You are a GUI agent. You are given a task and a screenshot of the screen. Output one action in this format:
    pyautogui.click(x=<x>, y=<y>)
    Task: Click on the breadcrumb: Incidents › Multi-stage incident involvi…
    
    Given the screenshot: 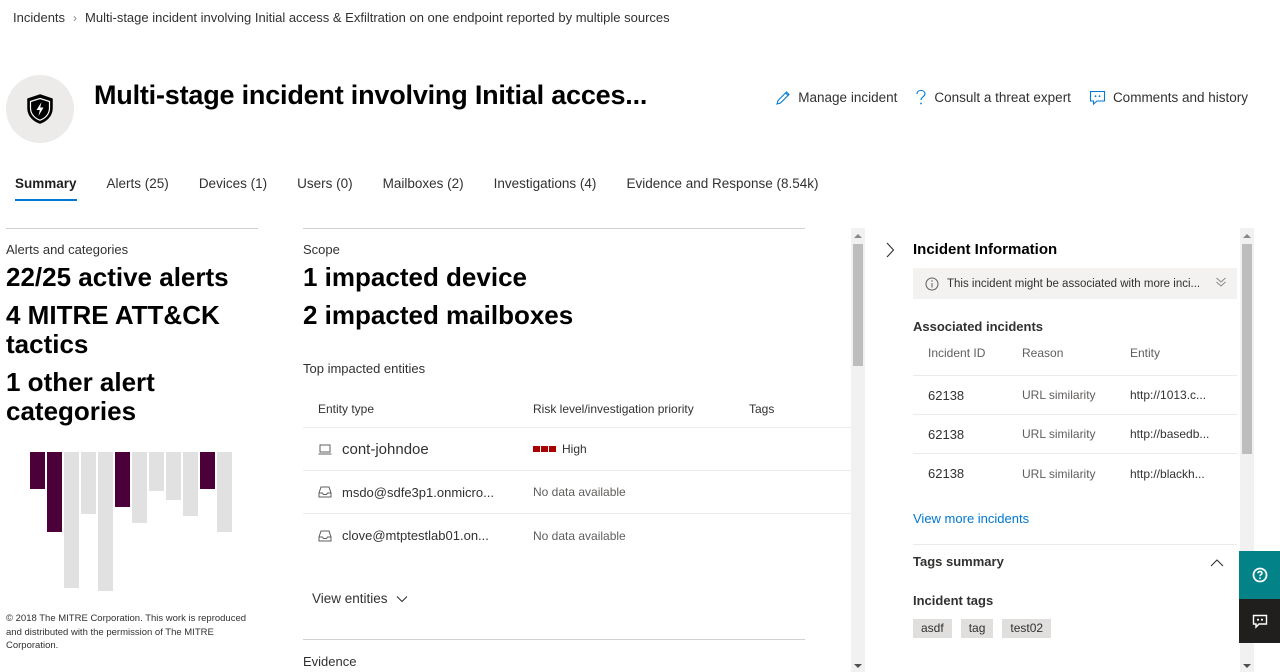 What is the action you would take?
    pyautogui.click(x=341, y=17)
    